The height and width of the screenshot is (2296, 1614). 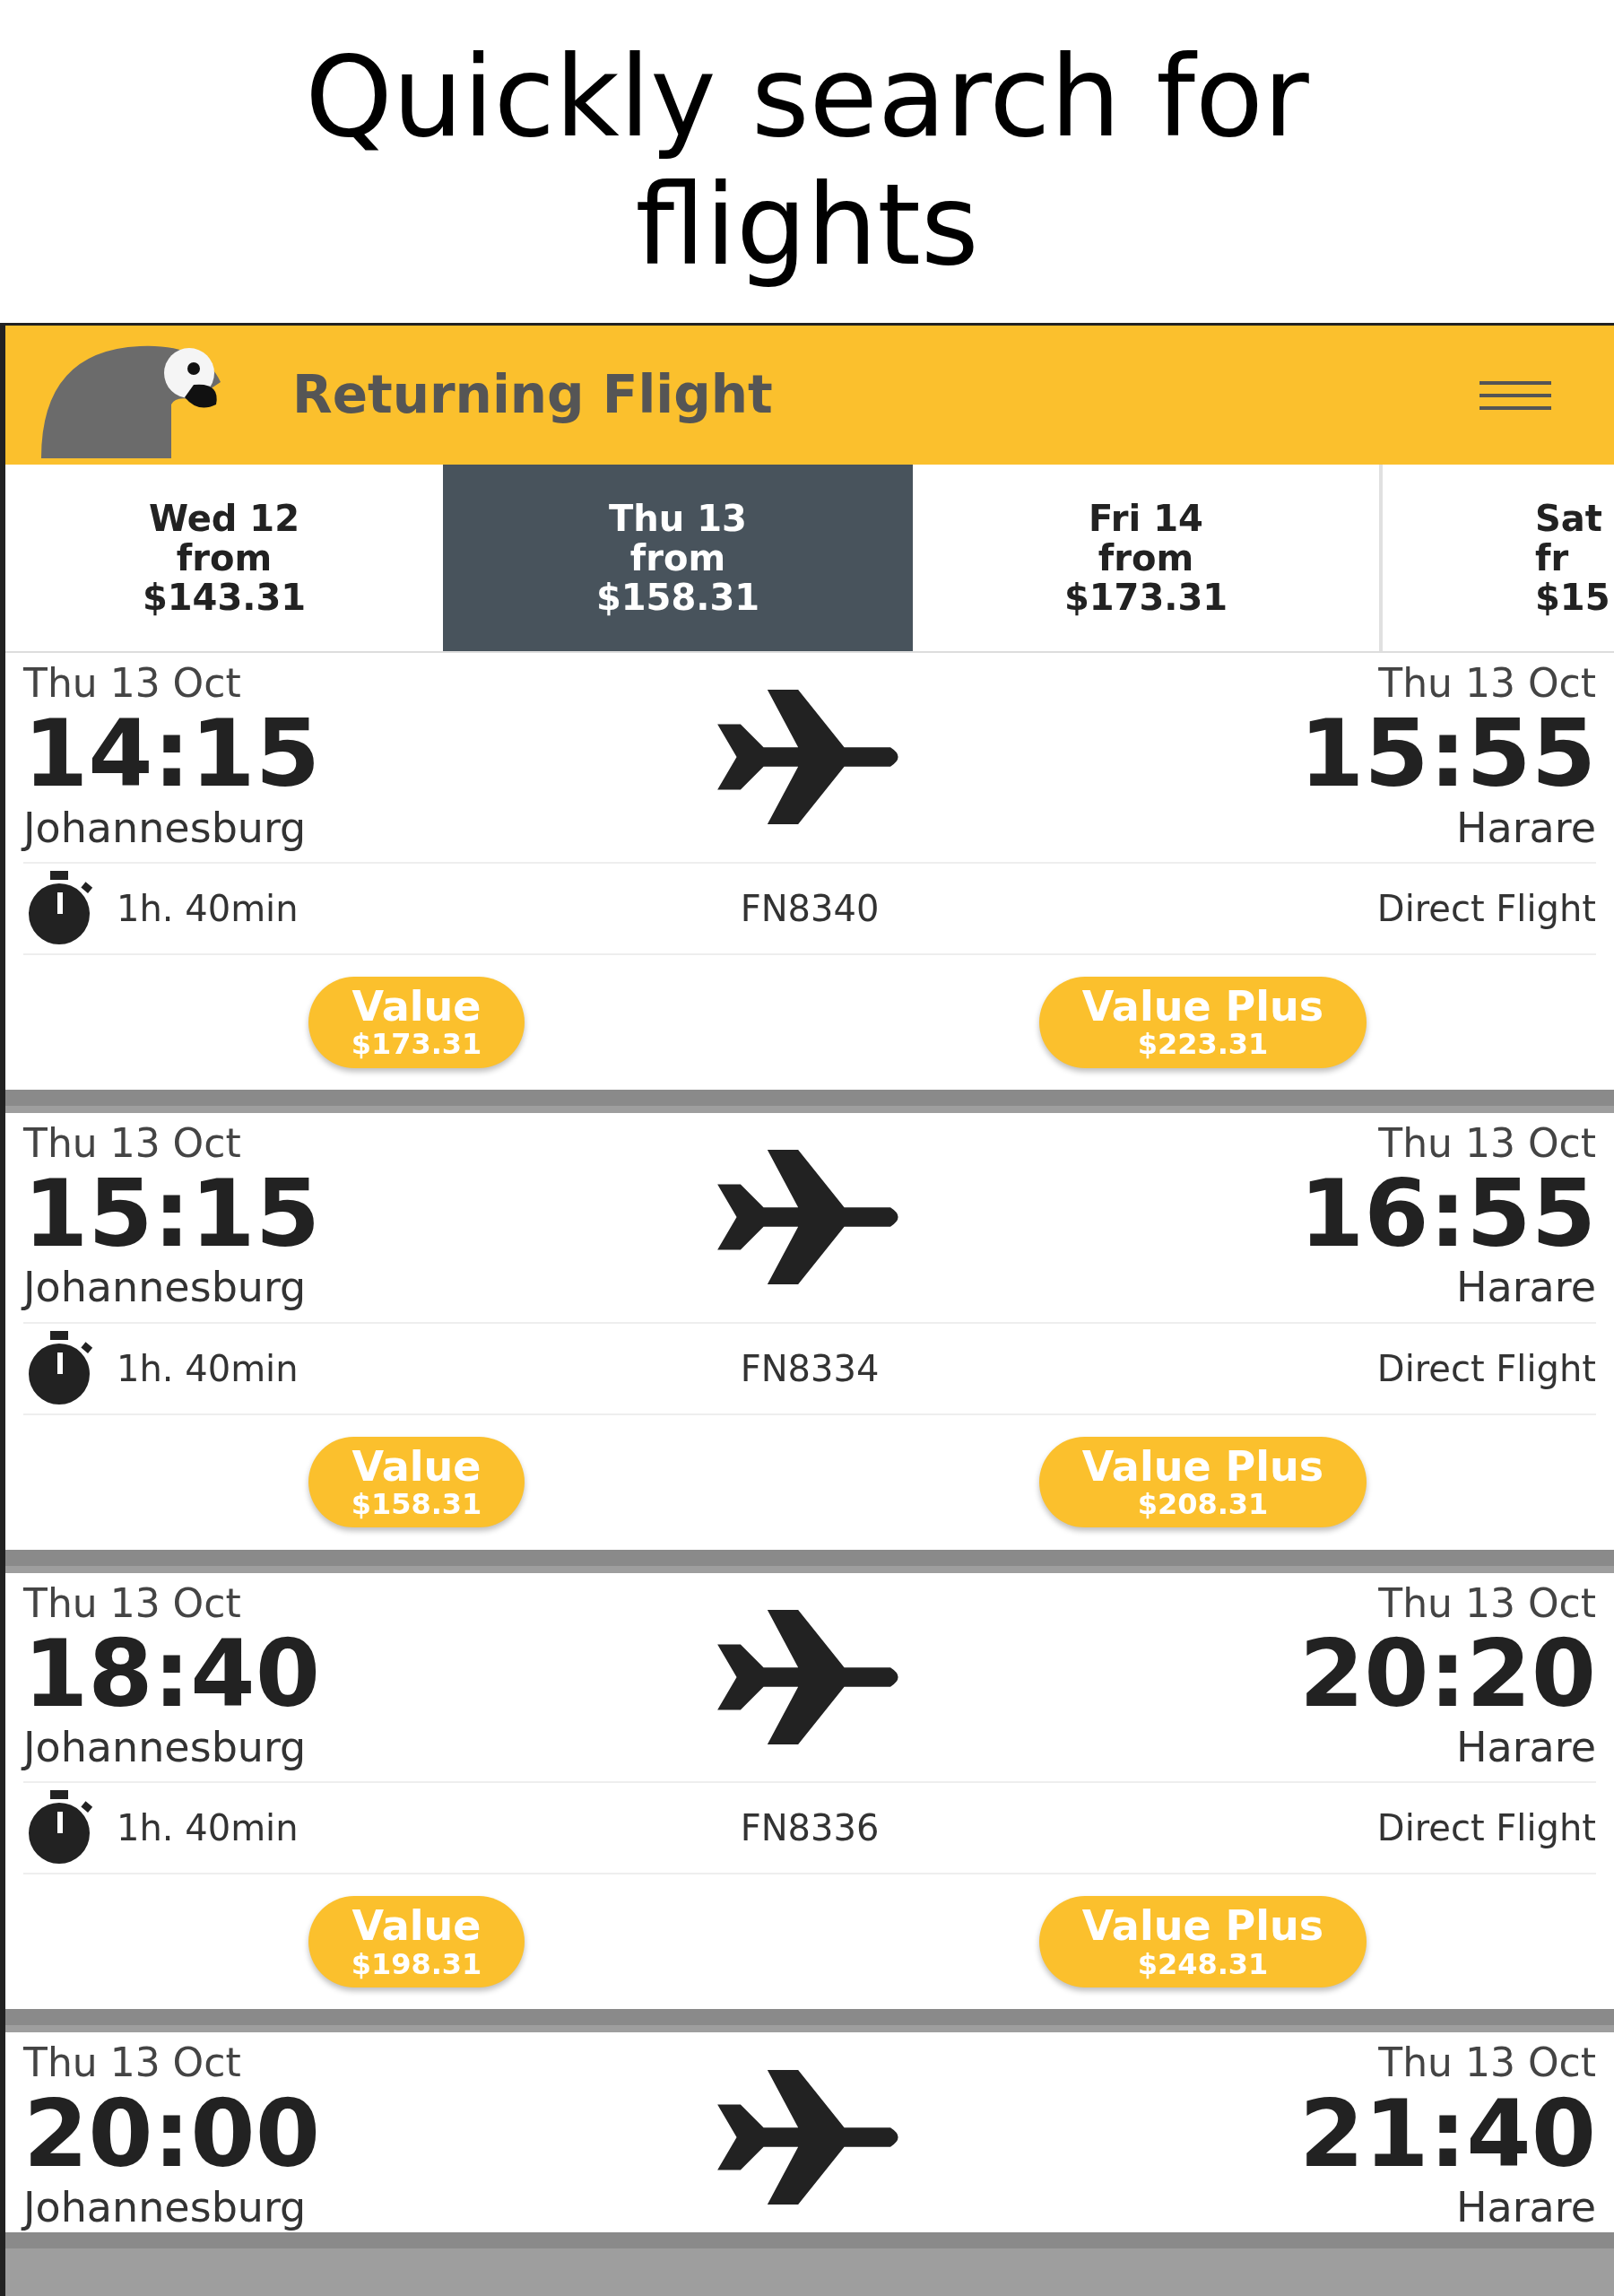 What do you see at coordinates (1447, 1214) in the screenshot?
I see `arrival-time: 16:55` at bounding box center [1447, 1214].